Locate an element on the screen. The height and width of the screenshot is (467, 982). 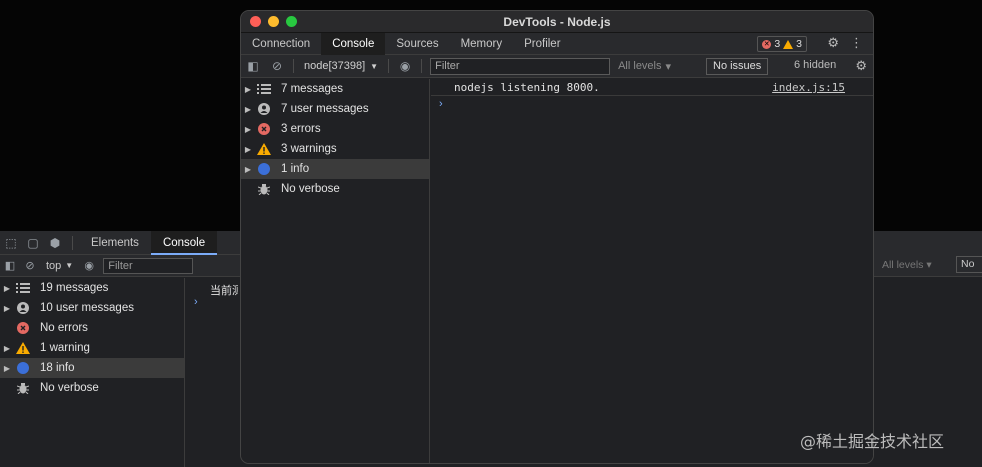
sidebar-item-user-messages: ▶ 7 user messages is located at coordinates (335, 109).